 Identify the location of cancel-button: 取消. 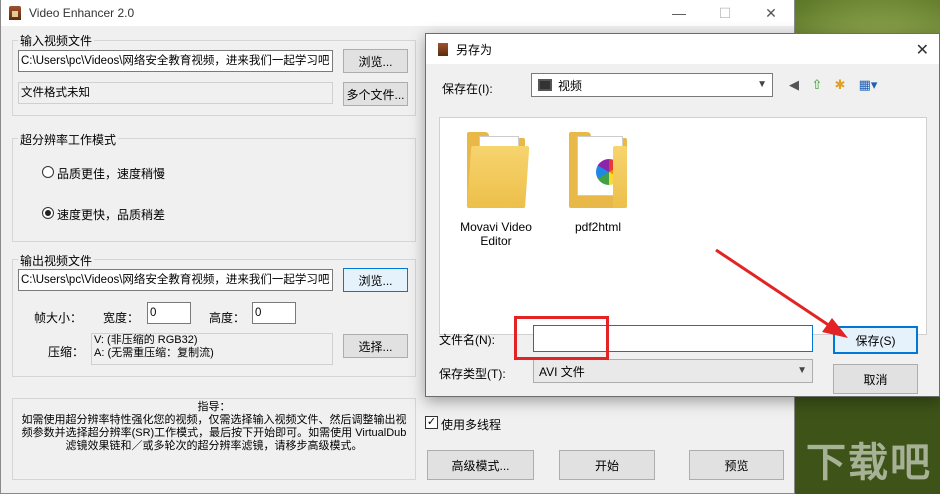
(875, 379).